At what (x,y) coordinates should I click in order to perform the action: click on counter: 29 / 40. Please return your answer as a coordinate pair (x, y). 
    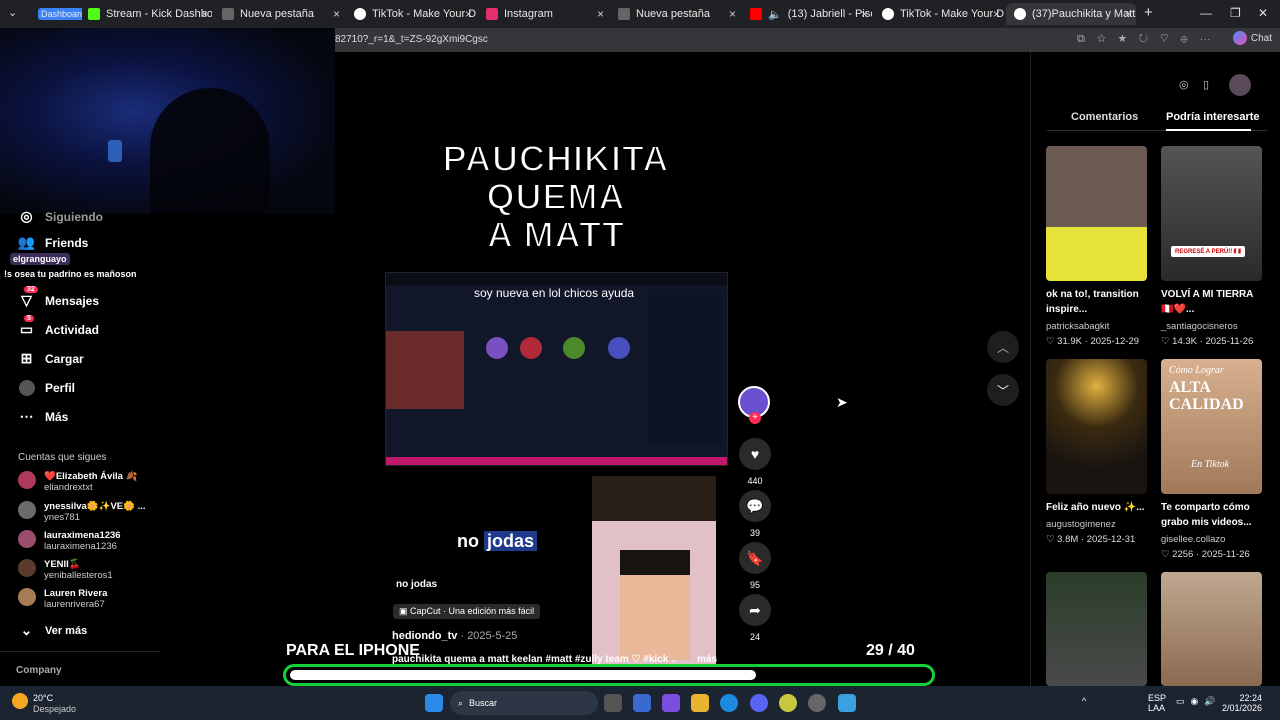
    Looking at the image, I should click on (890, 650).